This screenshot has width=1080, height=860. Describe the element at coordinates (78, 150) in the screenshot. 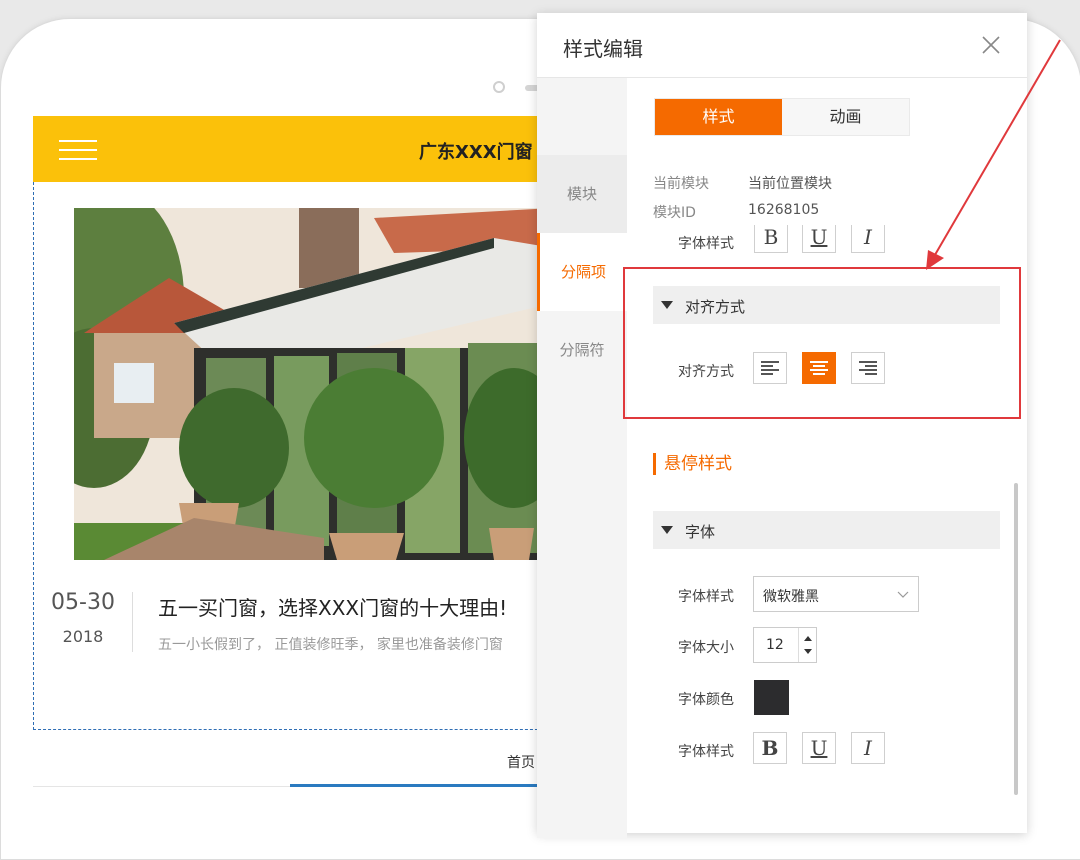

I see `menu-icon` at that location.